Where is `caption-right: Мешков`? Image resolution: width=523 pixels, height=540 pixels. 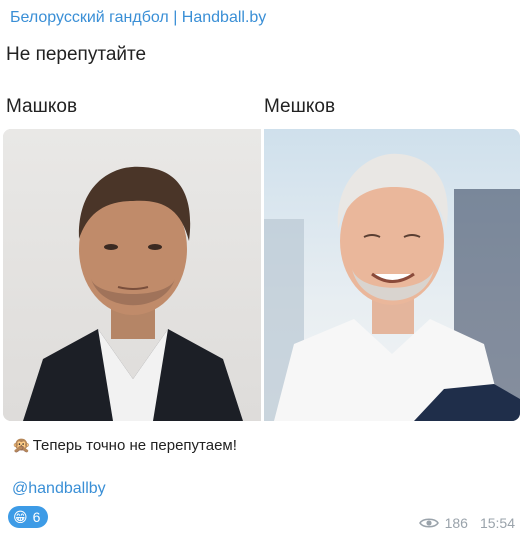
caption-right: Мешков is located at coordinates (300, 106).